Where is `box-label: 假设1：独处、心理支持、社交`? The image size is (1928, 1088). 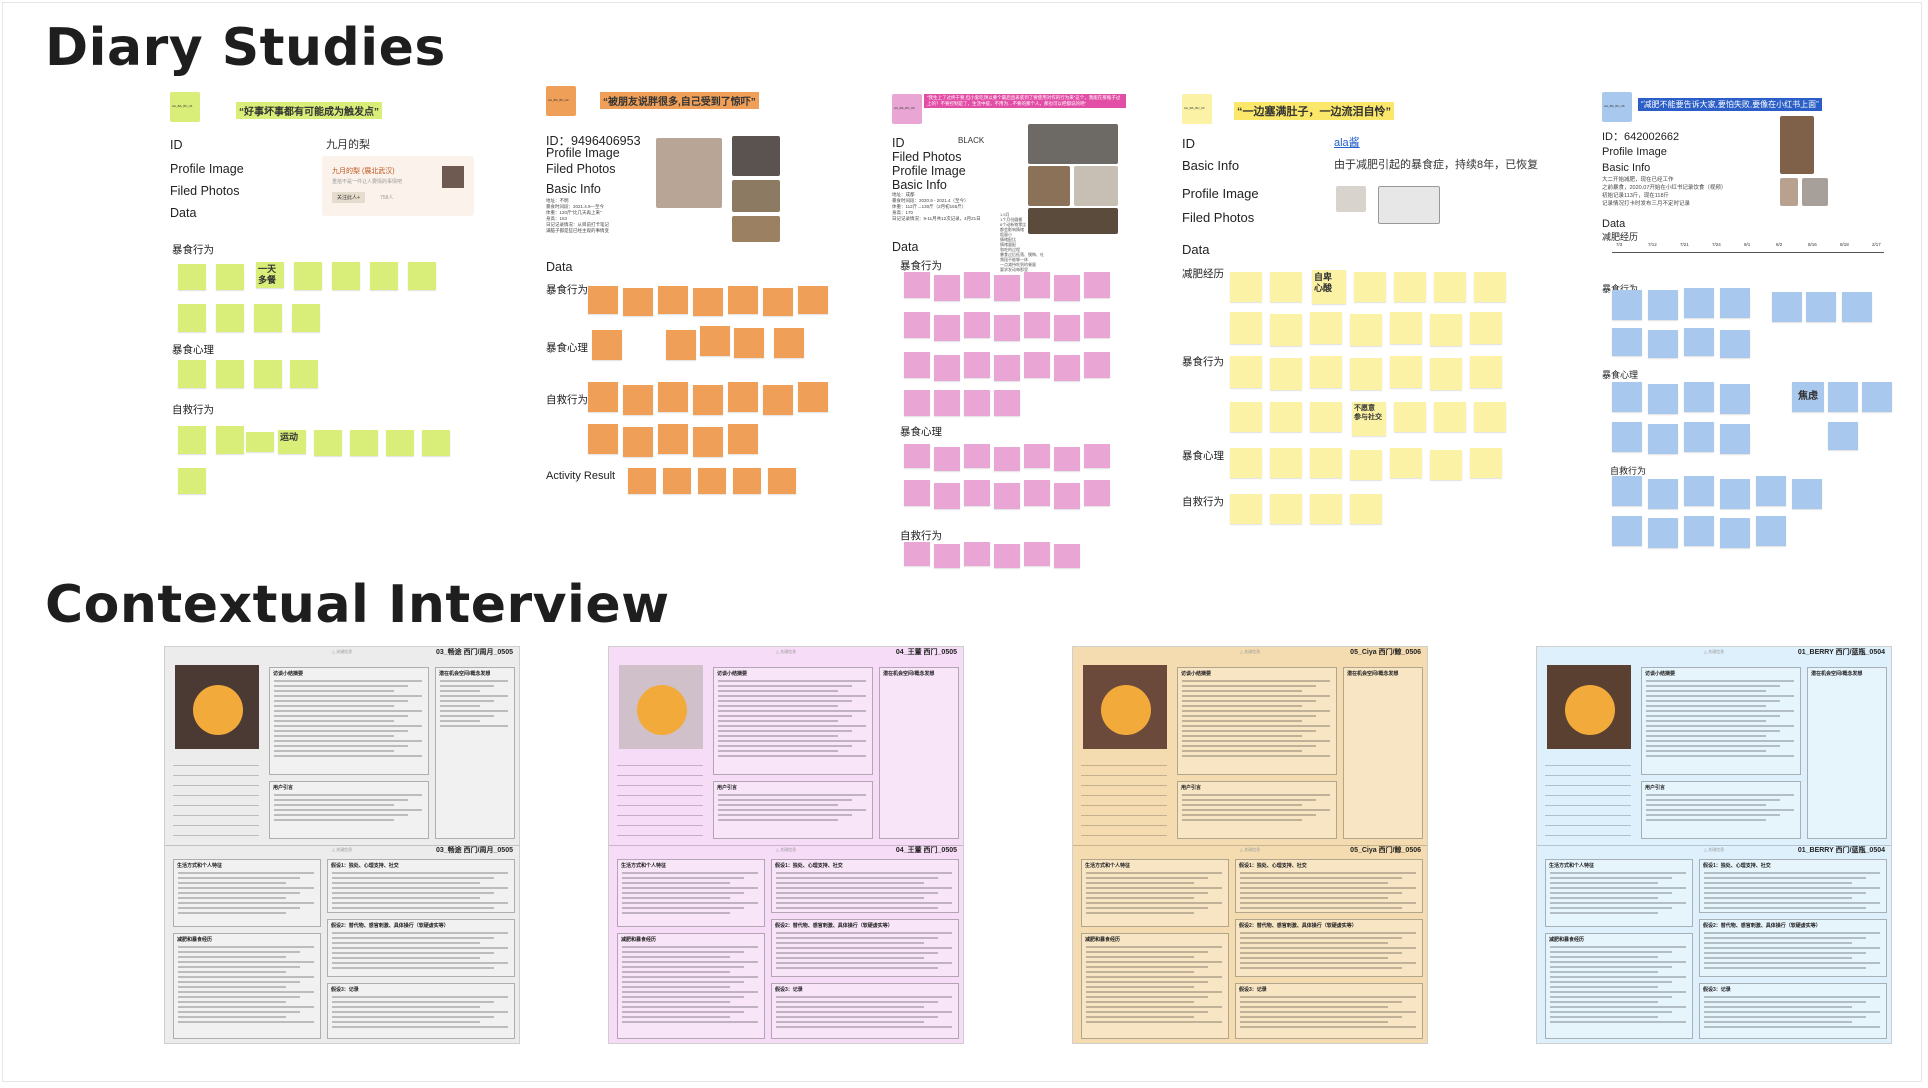 box-label: 假设1：独处、心理支持、社交 is located at coordinates (809, 866).